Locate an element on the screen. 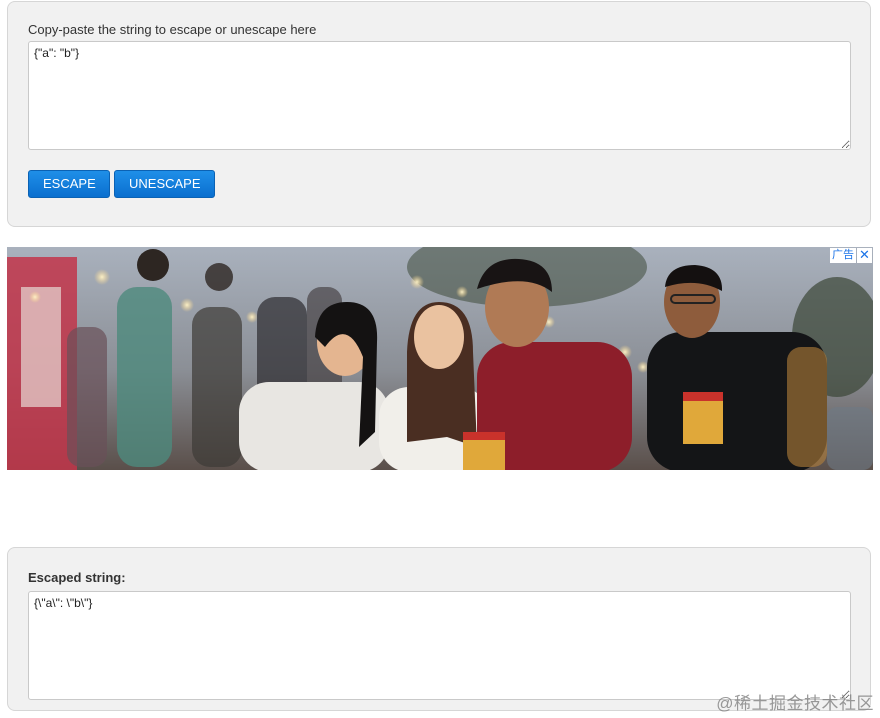 The height and width of the screenshot is (718, 880). output-label: Escaped string: is located at coordinates (77, 577).